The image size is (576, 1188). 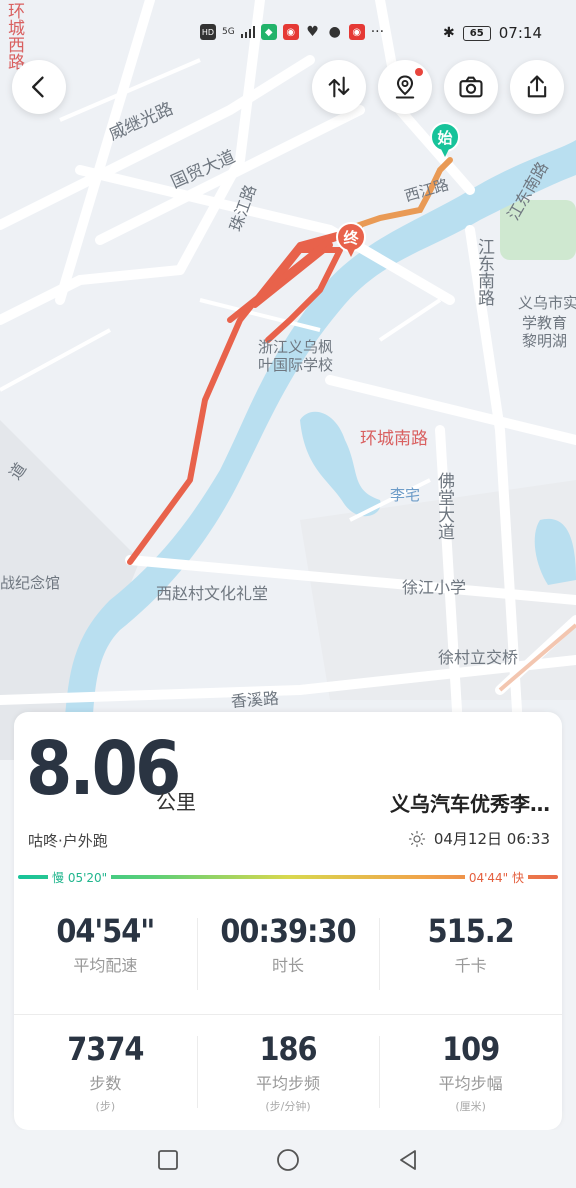 What do you see at coordinates (470, 951) in the screenshot?
I see `stat-calories: 515.2 千卡` at bounding box center [470, 951].